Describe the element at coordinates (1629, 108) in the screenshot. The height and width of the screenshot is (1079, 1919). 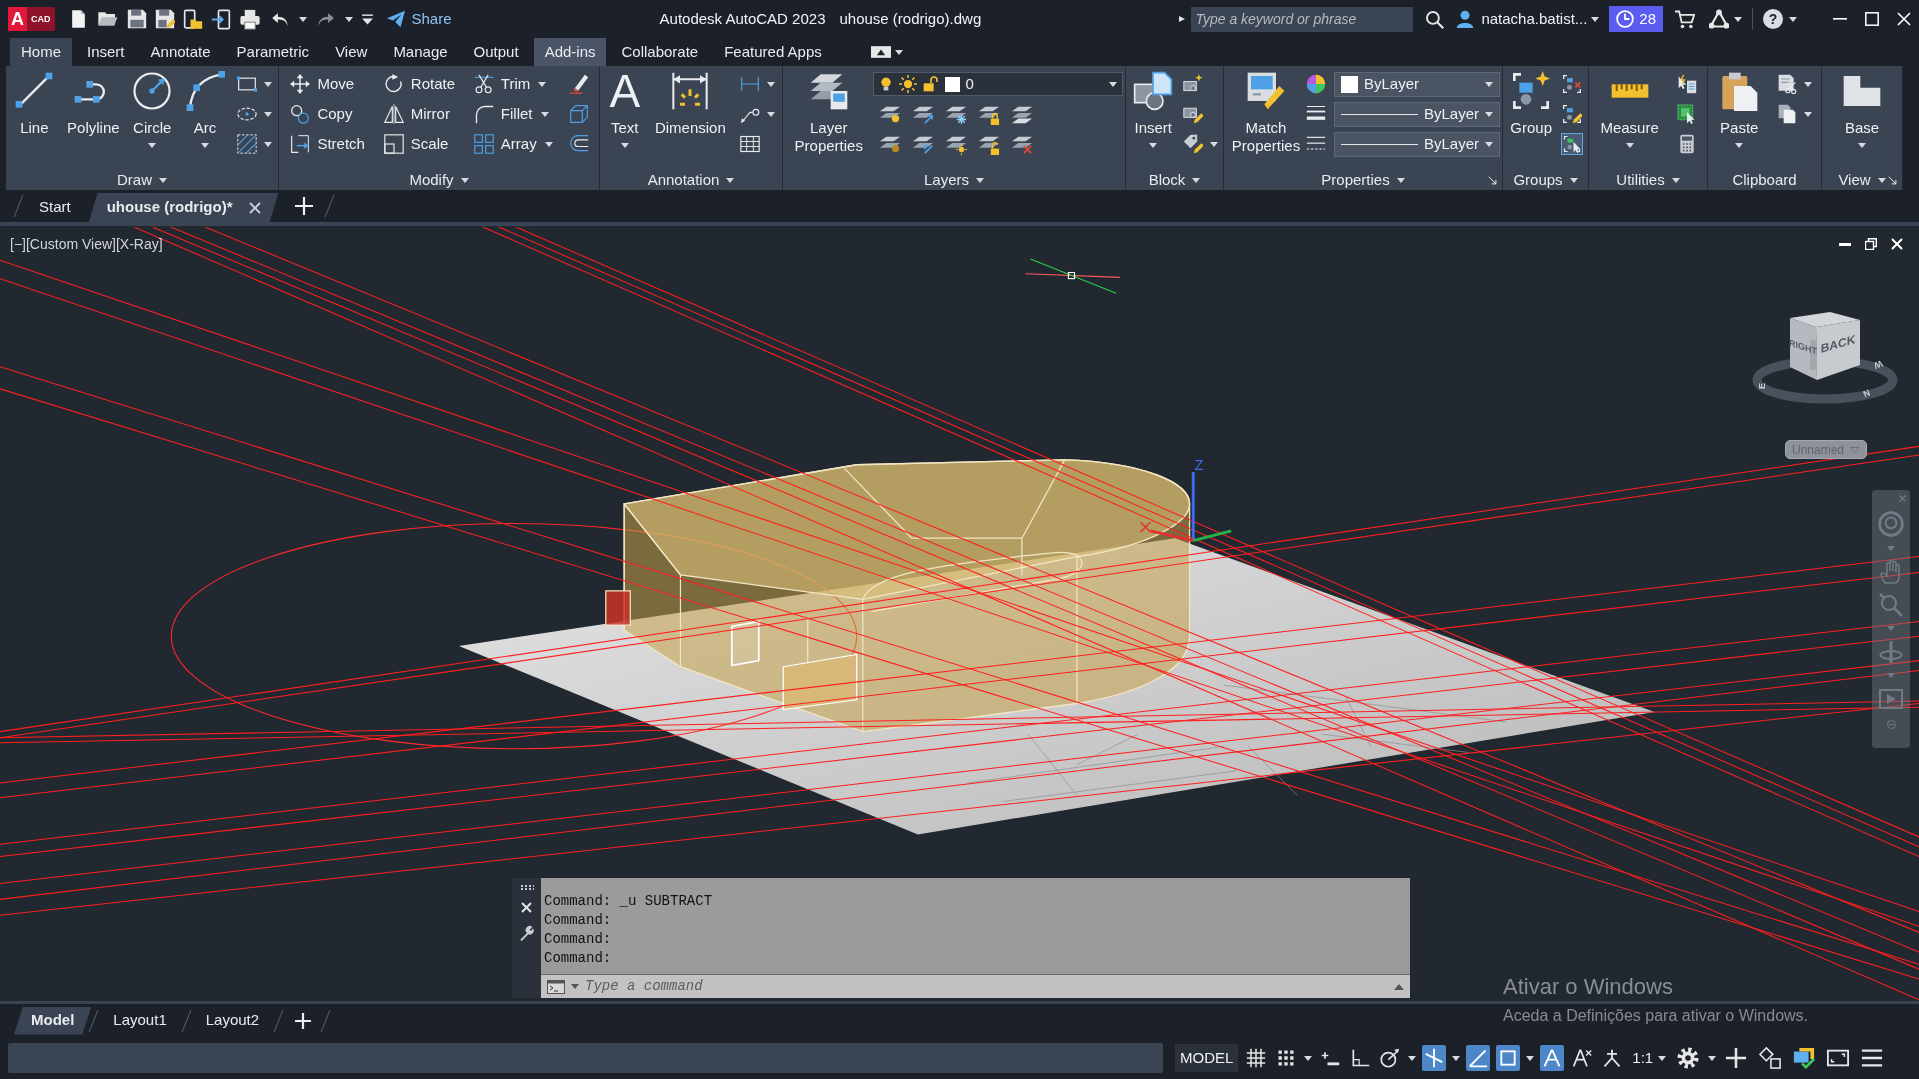
I see `measure-button: Measure` at that location.